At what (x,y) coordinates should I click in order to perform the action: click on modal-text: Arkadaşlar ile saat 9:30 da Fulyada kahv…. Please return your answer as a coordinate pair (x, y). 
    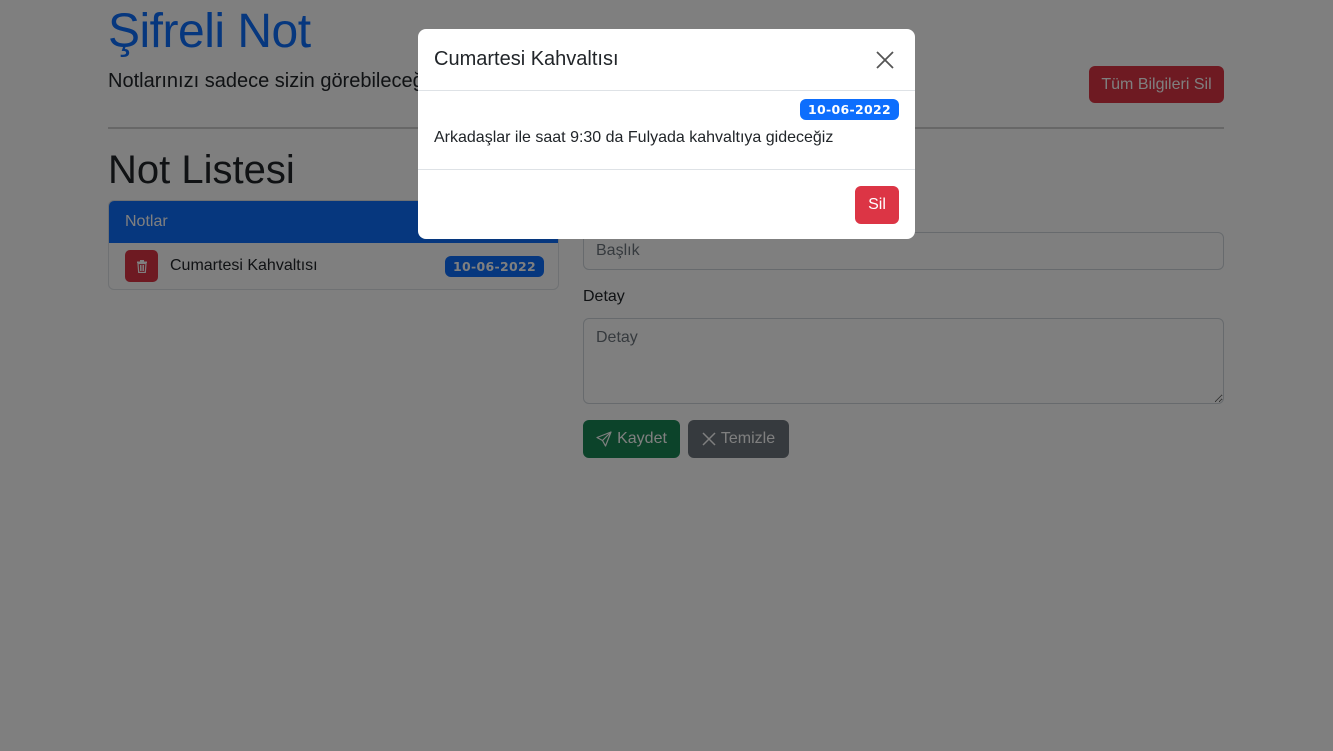
    Looking at the image, I should click on (634, 137).